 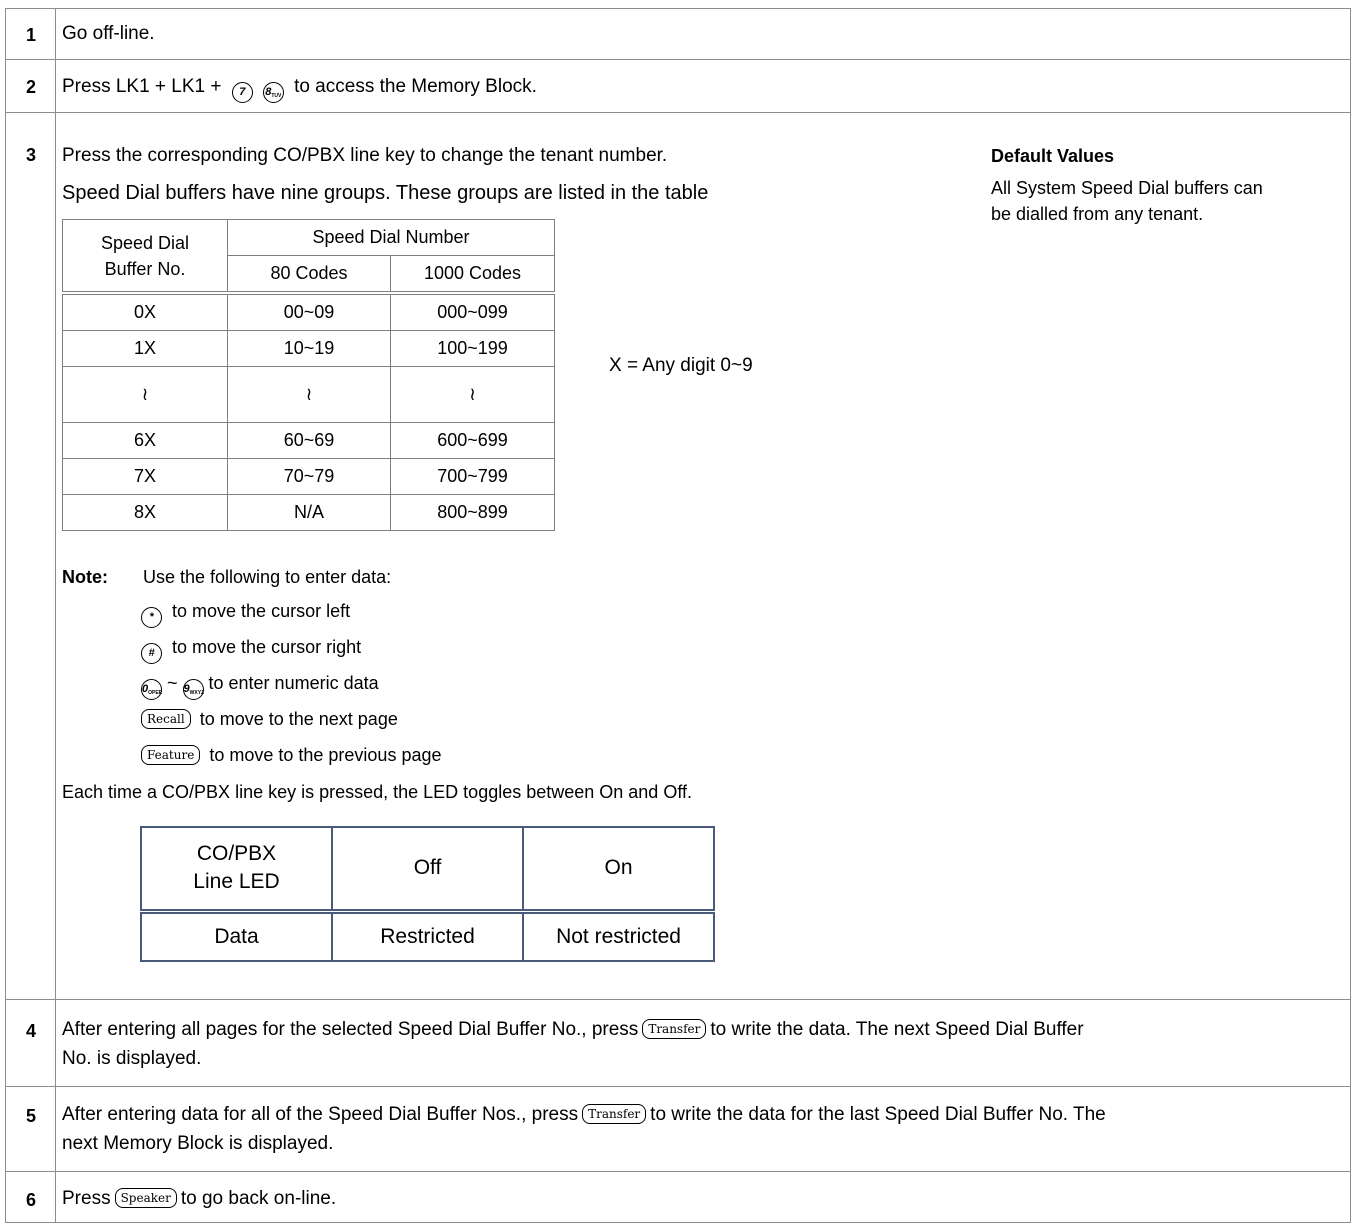 What do you see at coordinates (31, 87) in the screenshot?
I see `step-number: 2` at bounding box center [31, 87].